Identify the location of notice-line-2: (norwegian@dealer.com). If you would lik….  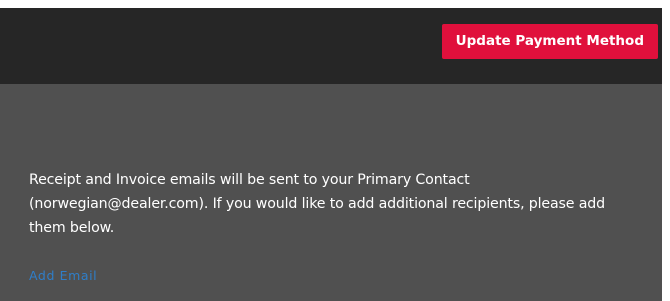
(317, 204).